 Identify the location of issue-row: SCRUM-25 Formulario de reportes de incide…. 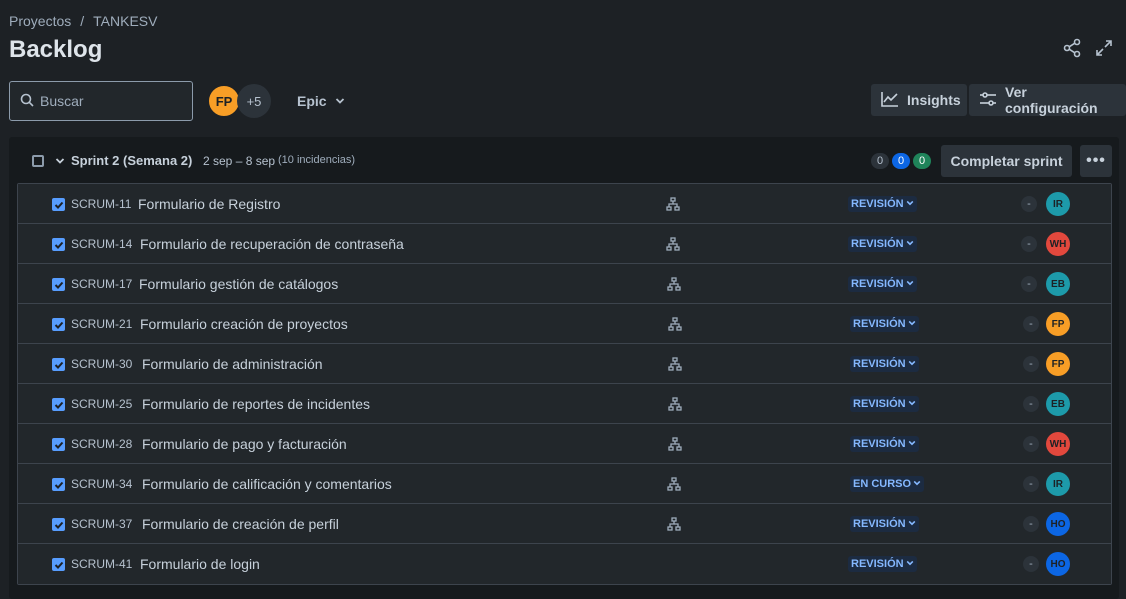
(564, 404).